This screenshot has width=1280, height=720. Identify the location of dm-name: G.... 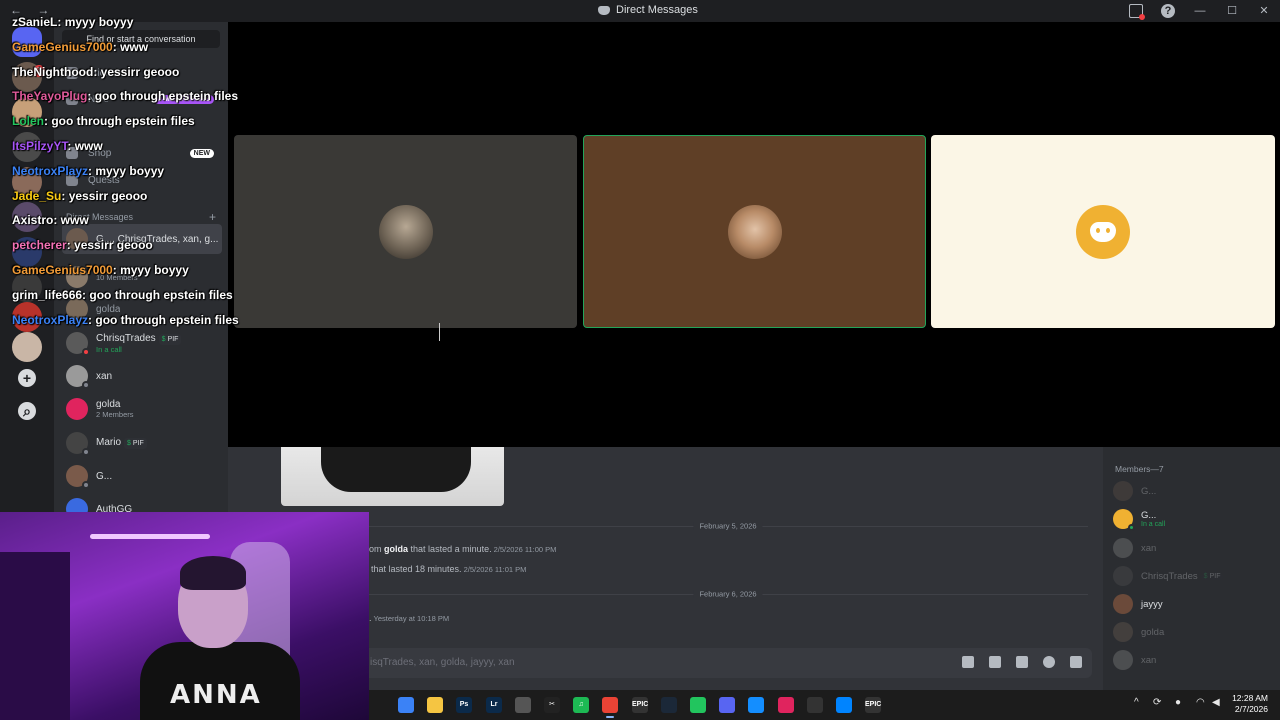
(104, 476).